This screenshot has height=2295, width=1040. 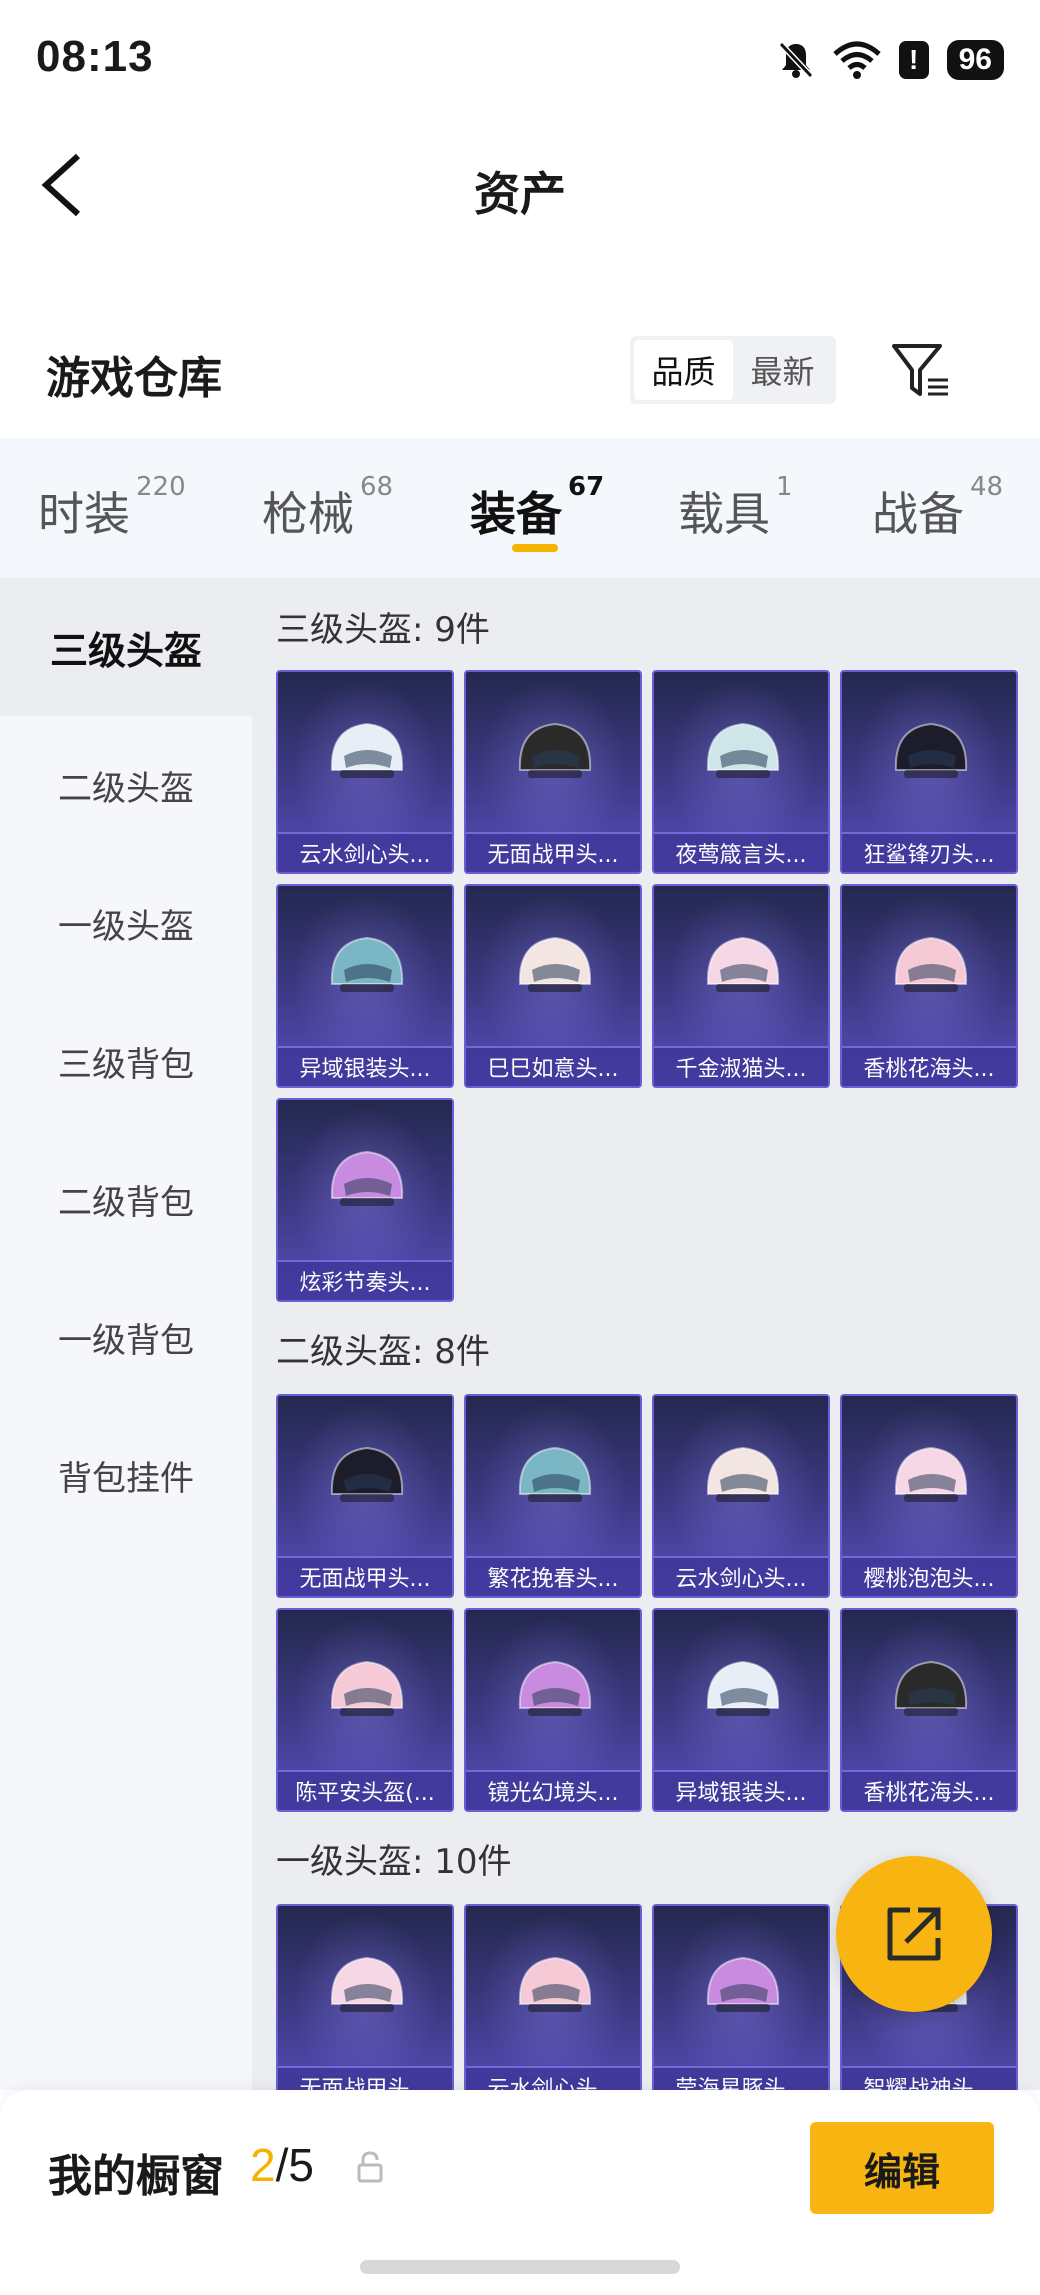 I want to click on sub-item-backpack-charm: 背包挂件, so click(x=126, y=1475).